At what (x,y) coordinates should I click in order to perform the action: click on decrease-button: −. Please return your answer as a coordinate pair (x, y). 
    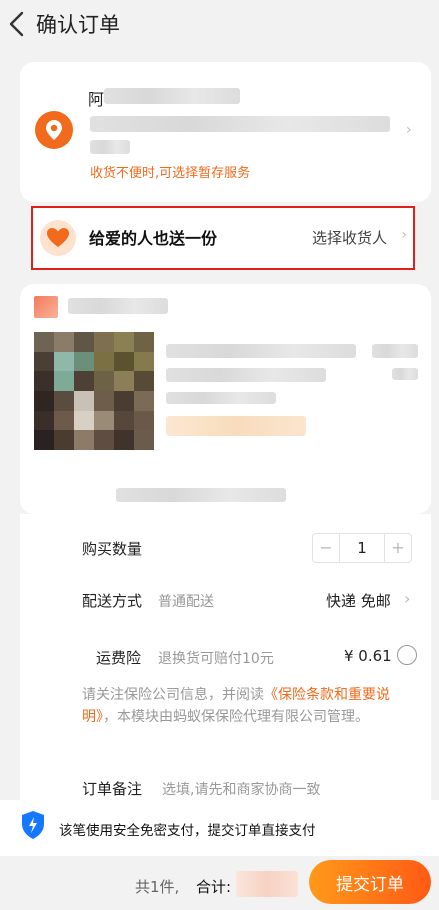
    Looking at the image, I should click on (326, 548).